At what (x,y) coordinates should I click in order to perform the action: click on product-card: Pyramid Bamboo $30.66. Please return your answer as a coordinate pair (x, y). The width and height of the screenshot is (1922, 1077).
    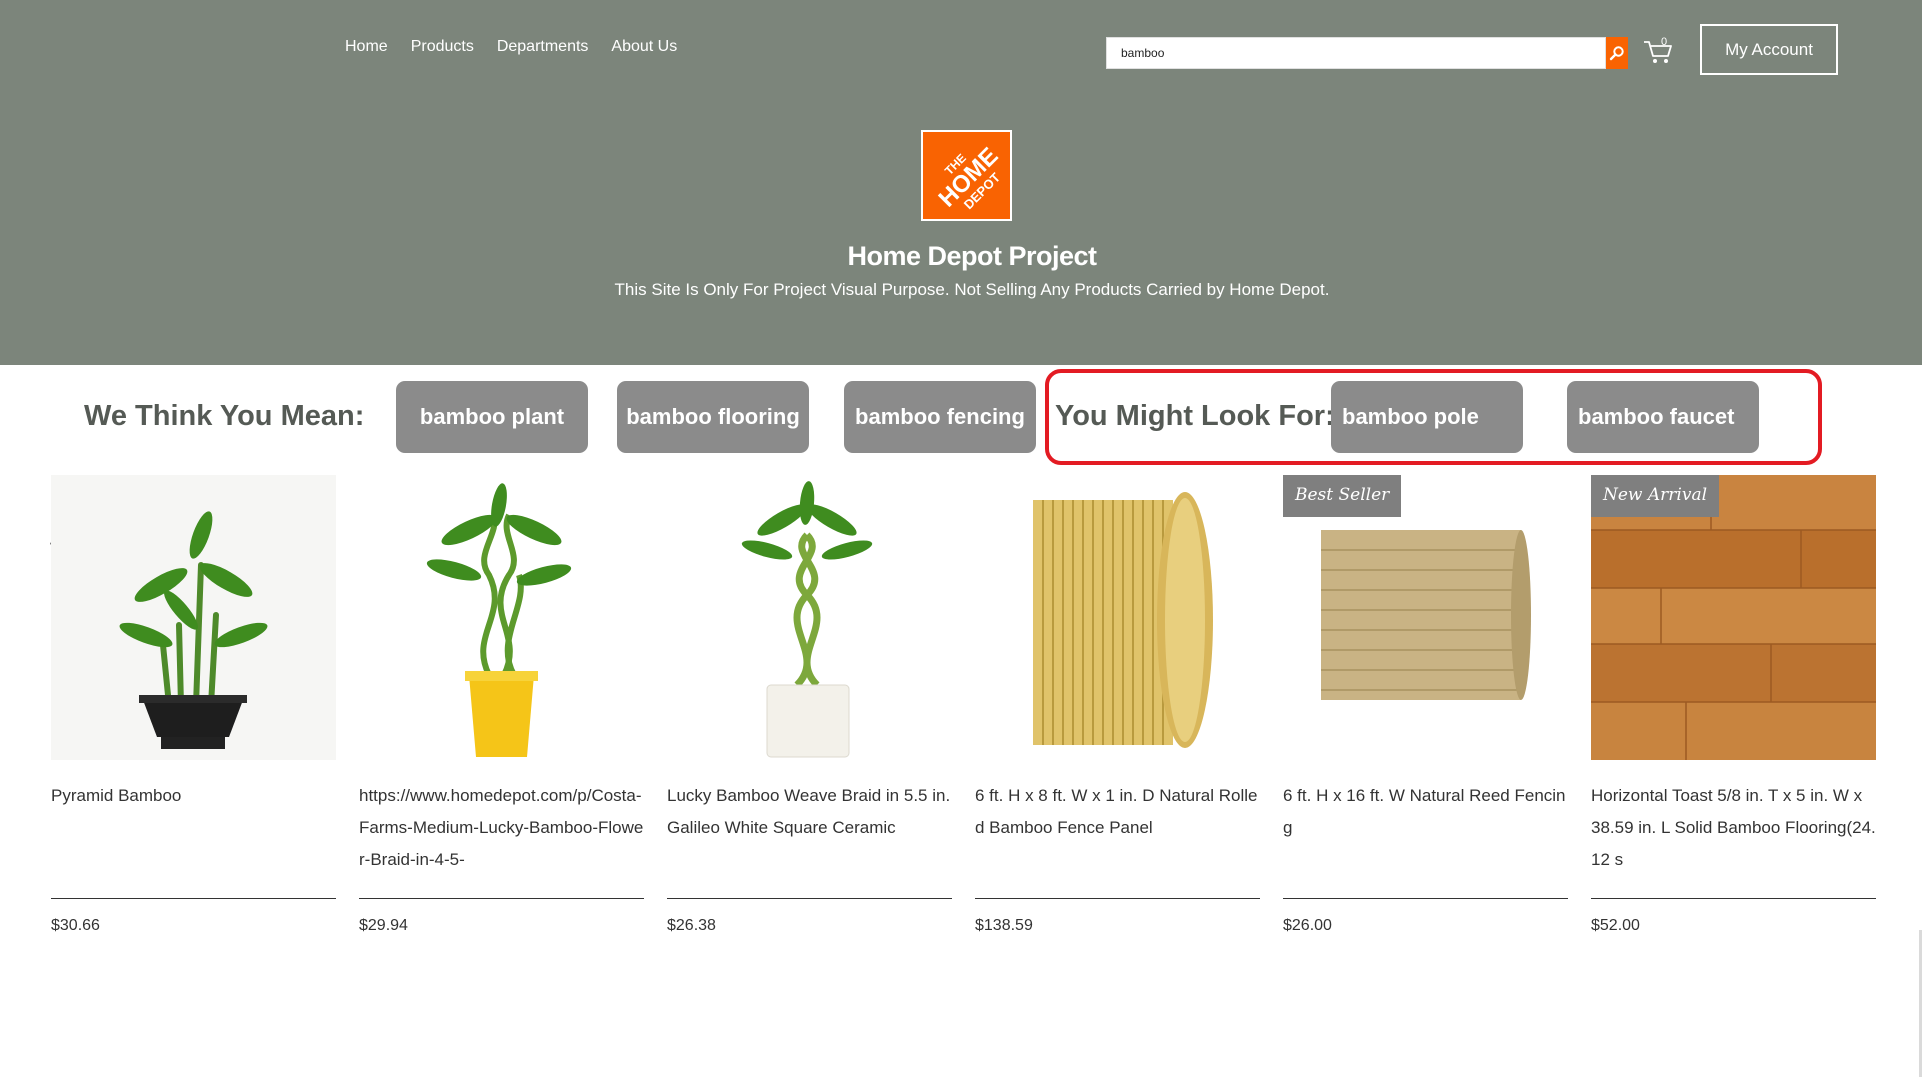
    Looking at the image, I should click on (193, 705).